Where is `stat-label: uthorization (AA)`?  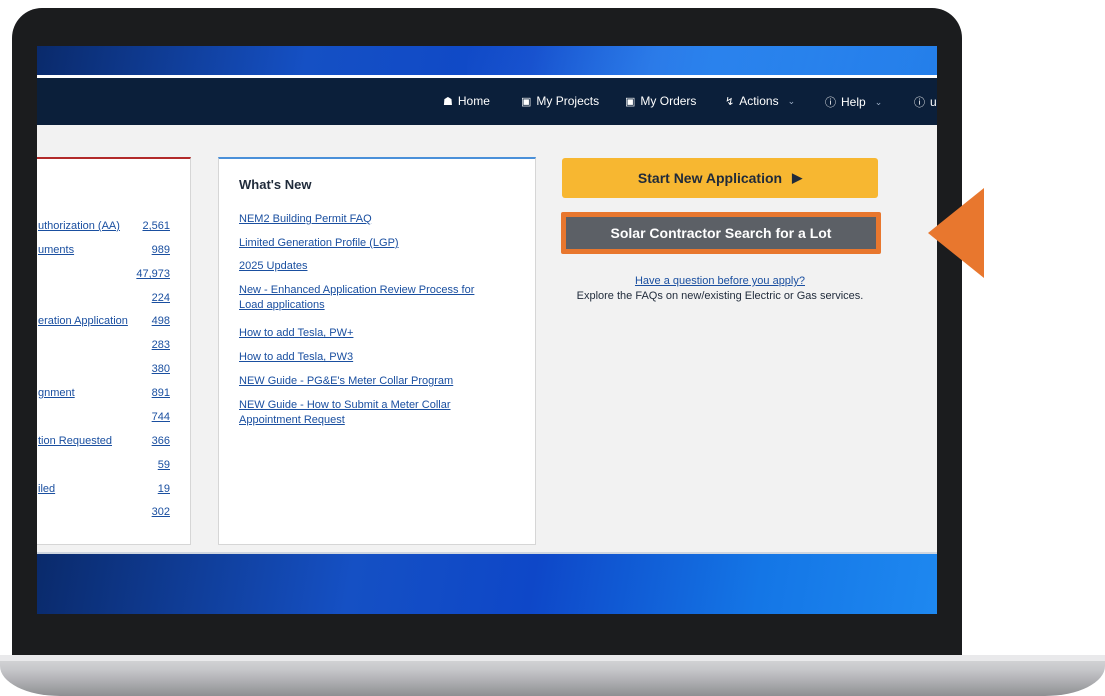 stat-label: uthorization (AA) is located at coordinates (79, 226).